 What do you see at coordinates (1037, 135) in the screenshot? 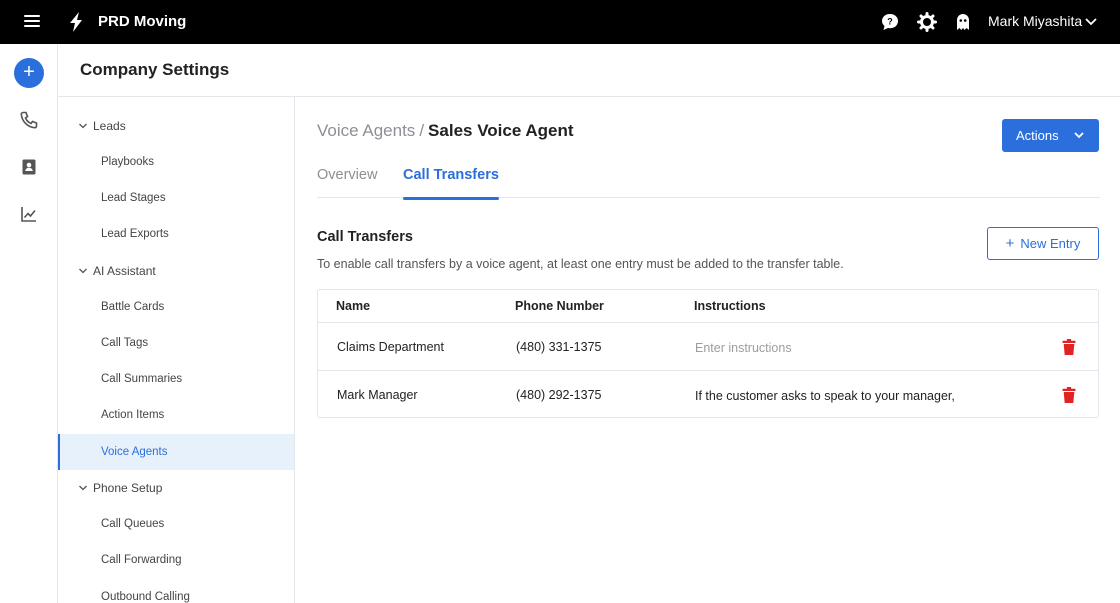
I see `actions-button-label: Actions` at bounding box center [1037, 135].